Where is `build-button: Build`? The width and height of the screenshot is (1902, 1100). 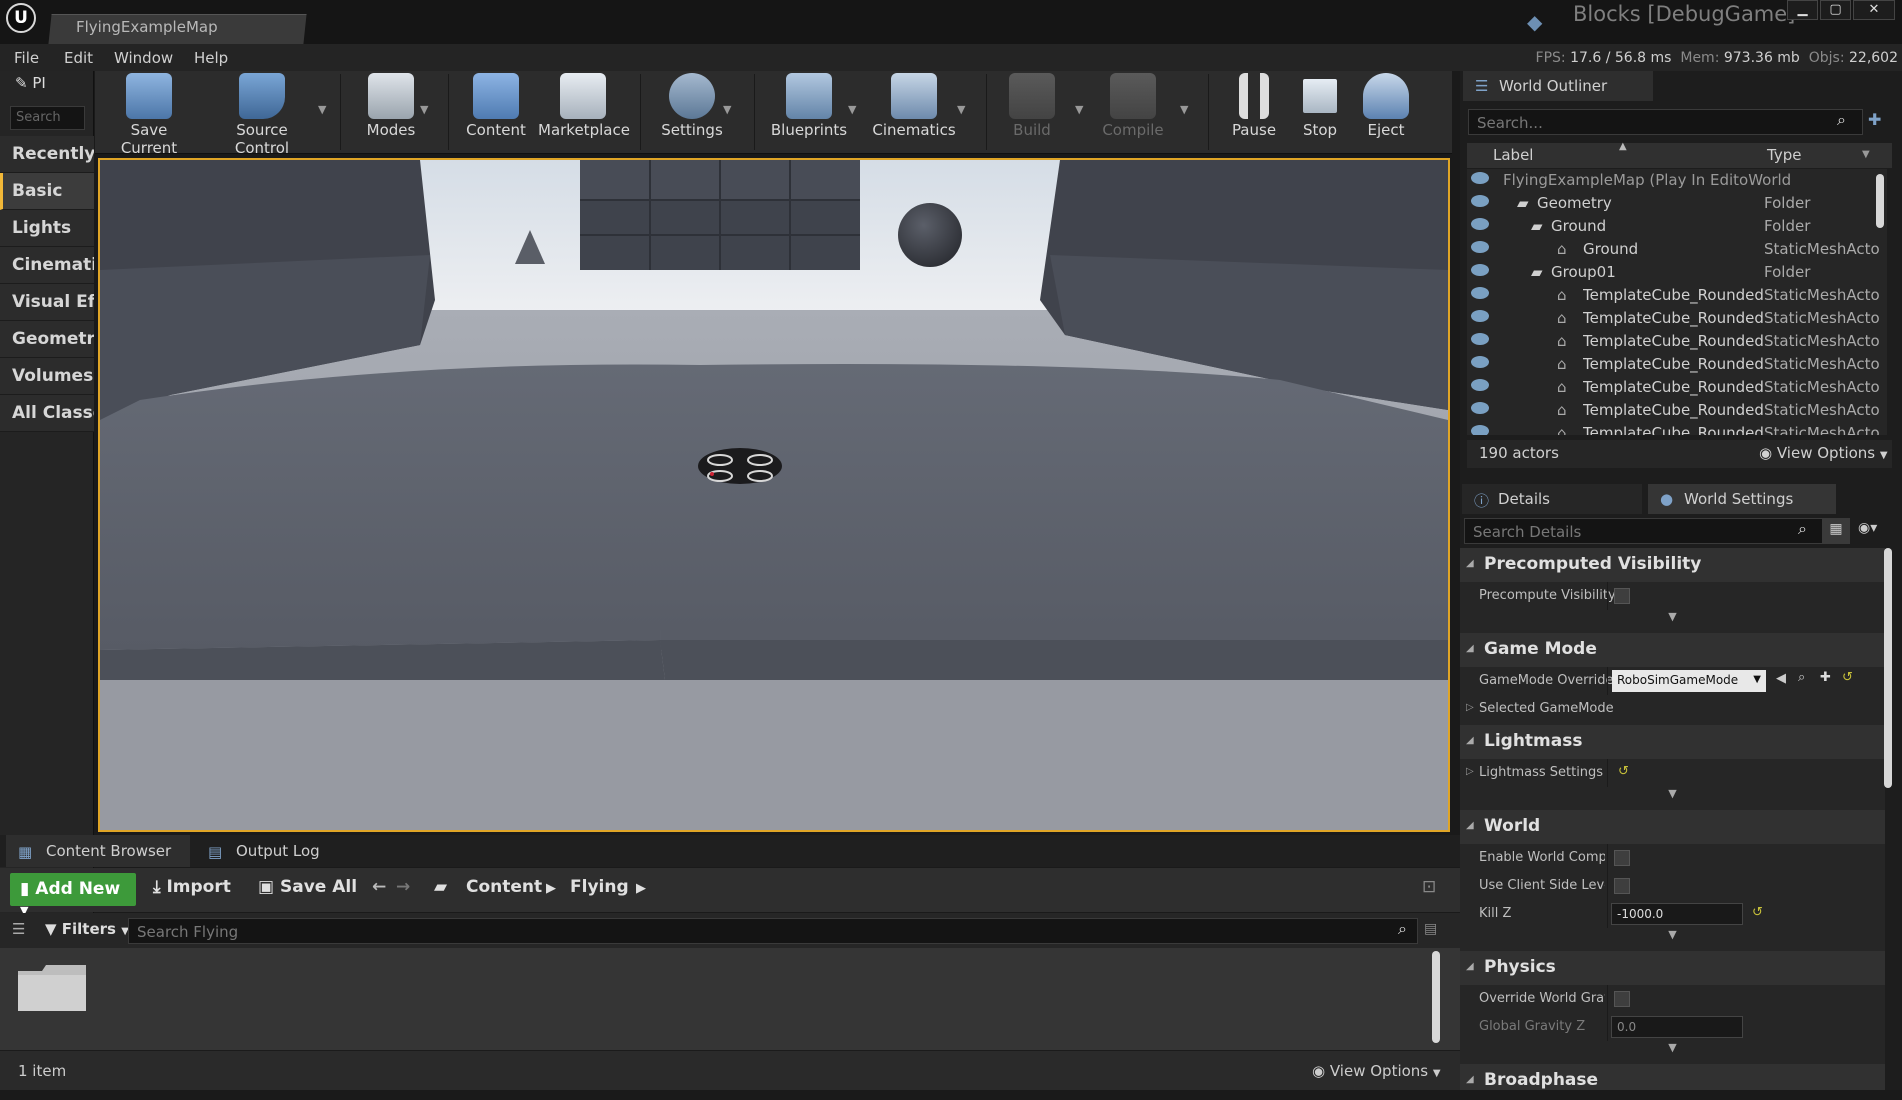
build-button: Build is located at coordinates (1032, 106).